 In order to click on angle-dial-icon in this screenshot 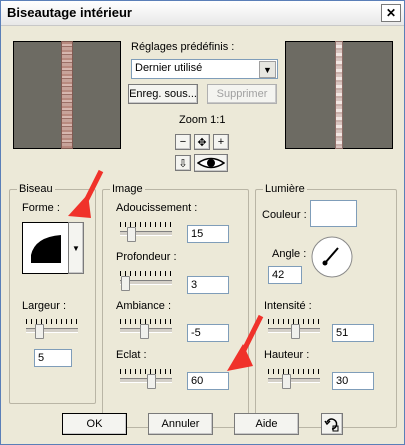, I will do `click(332, 257)`.